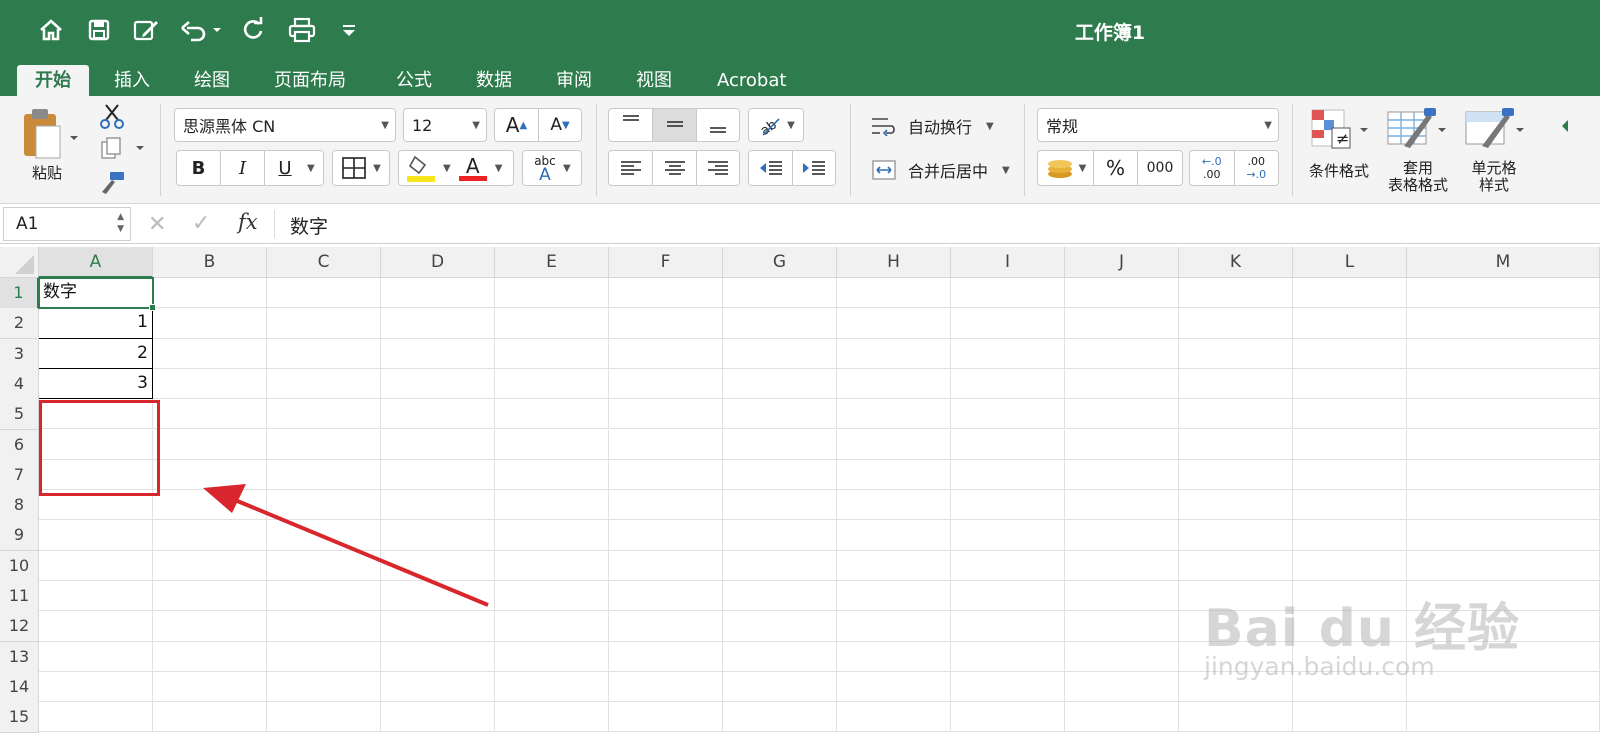 The height and width of the screenshot is (738, 1600). What do you see at coordinates (346, 545) in the screenshot?
I see `annotation-arrow-icon` at bounding box center [346, 545].